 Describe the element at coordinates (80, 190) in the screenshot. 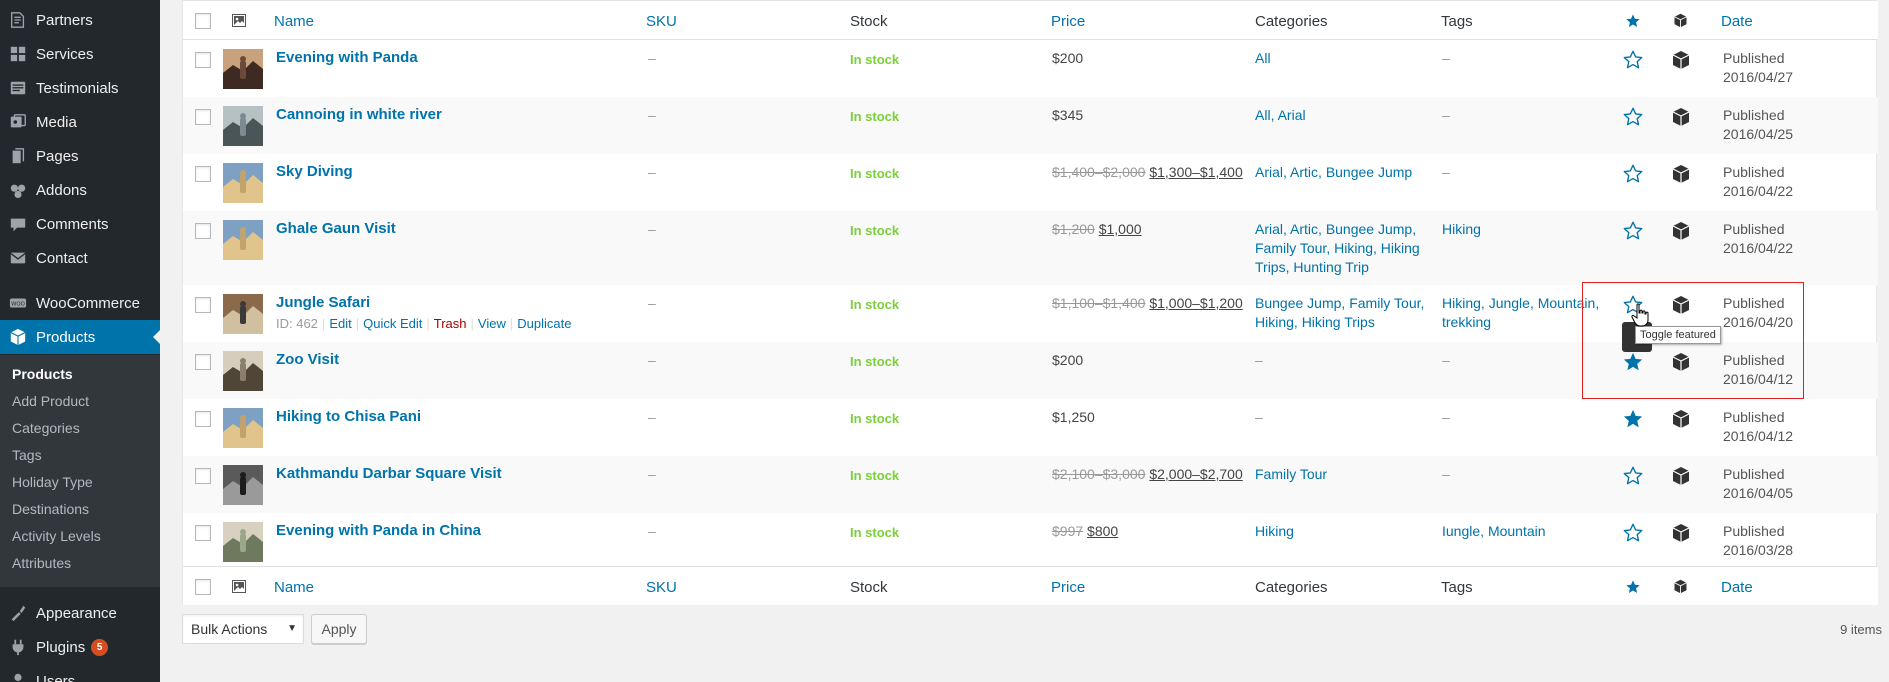

I see `menu-item-addons: Addons` at that location.